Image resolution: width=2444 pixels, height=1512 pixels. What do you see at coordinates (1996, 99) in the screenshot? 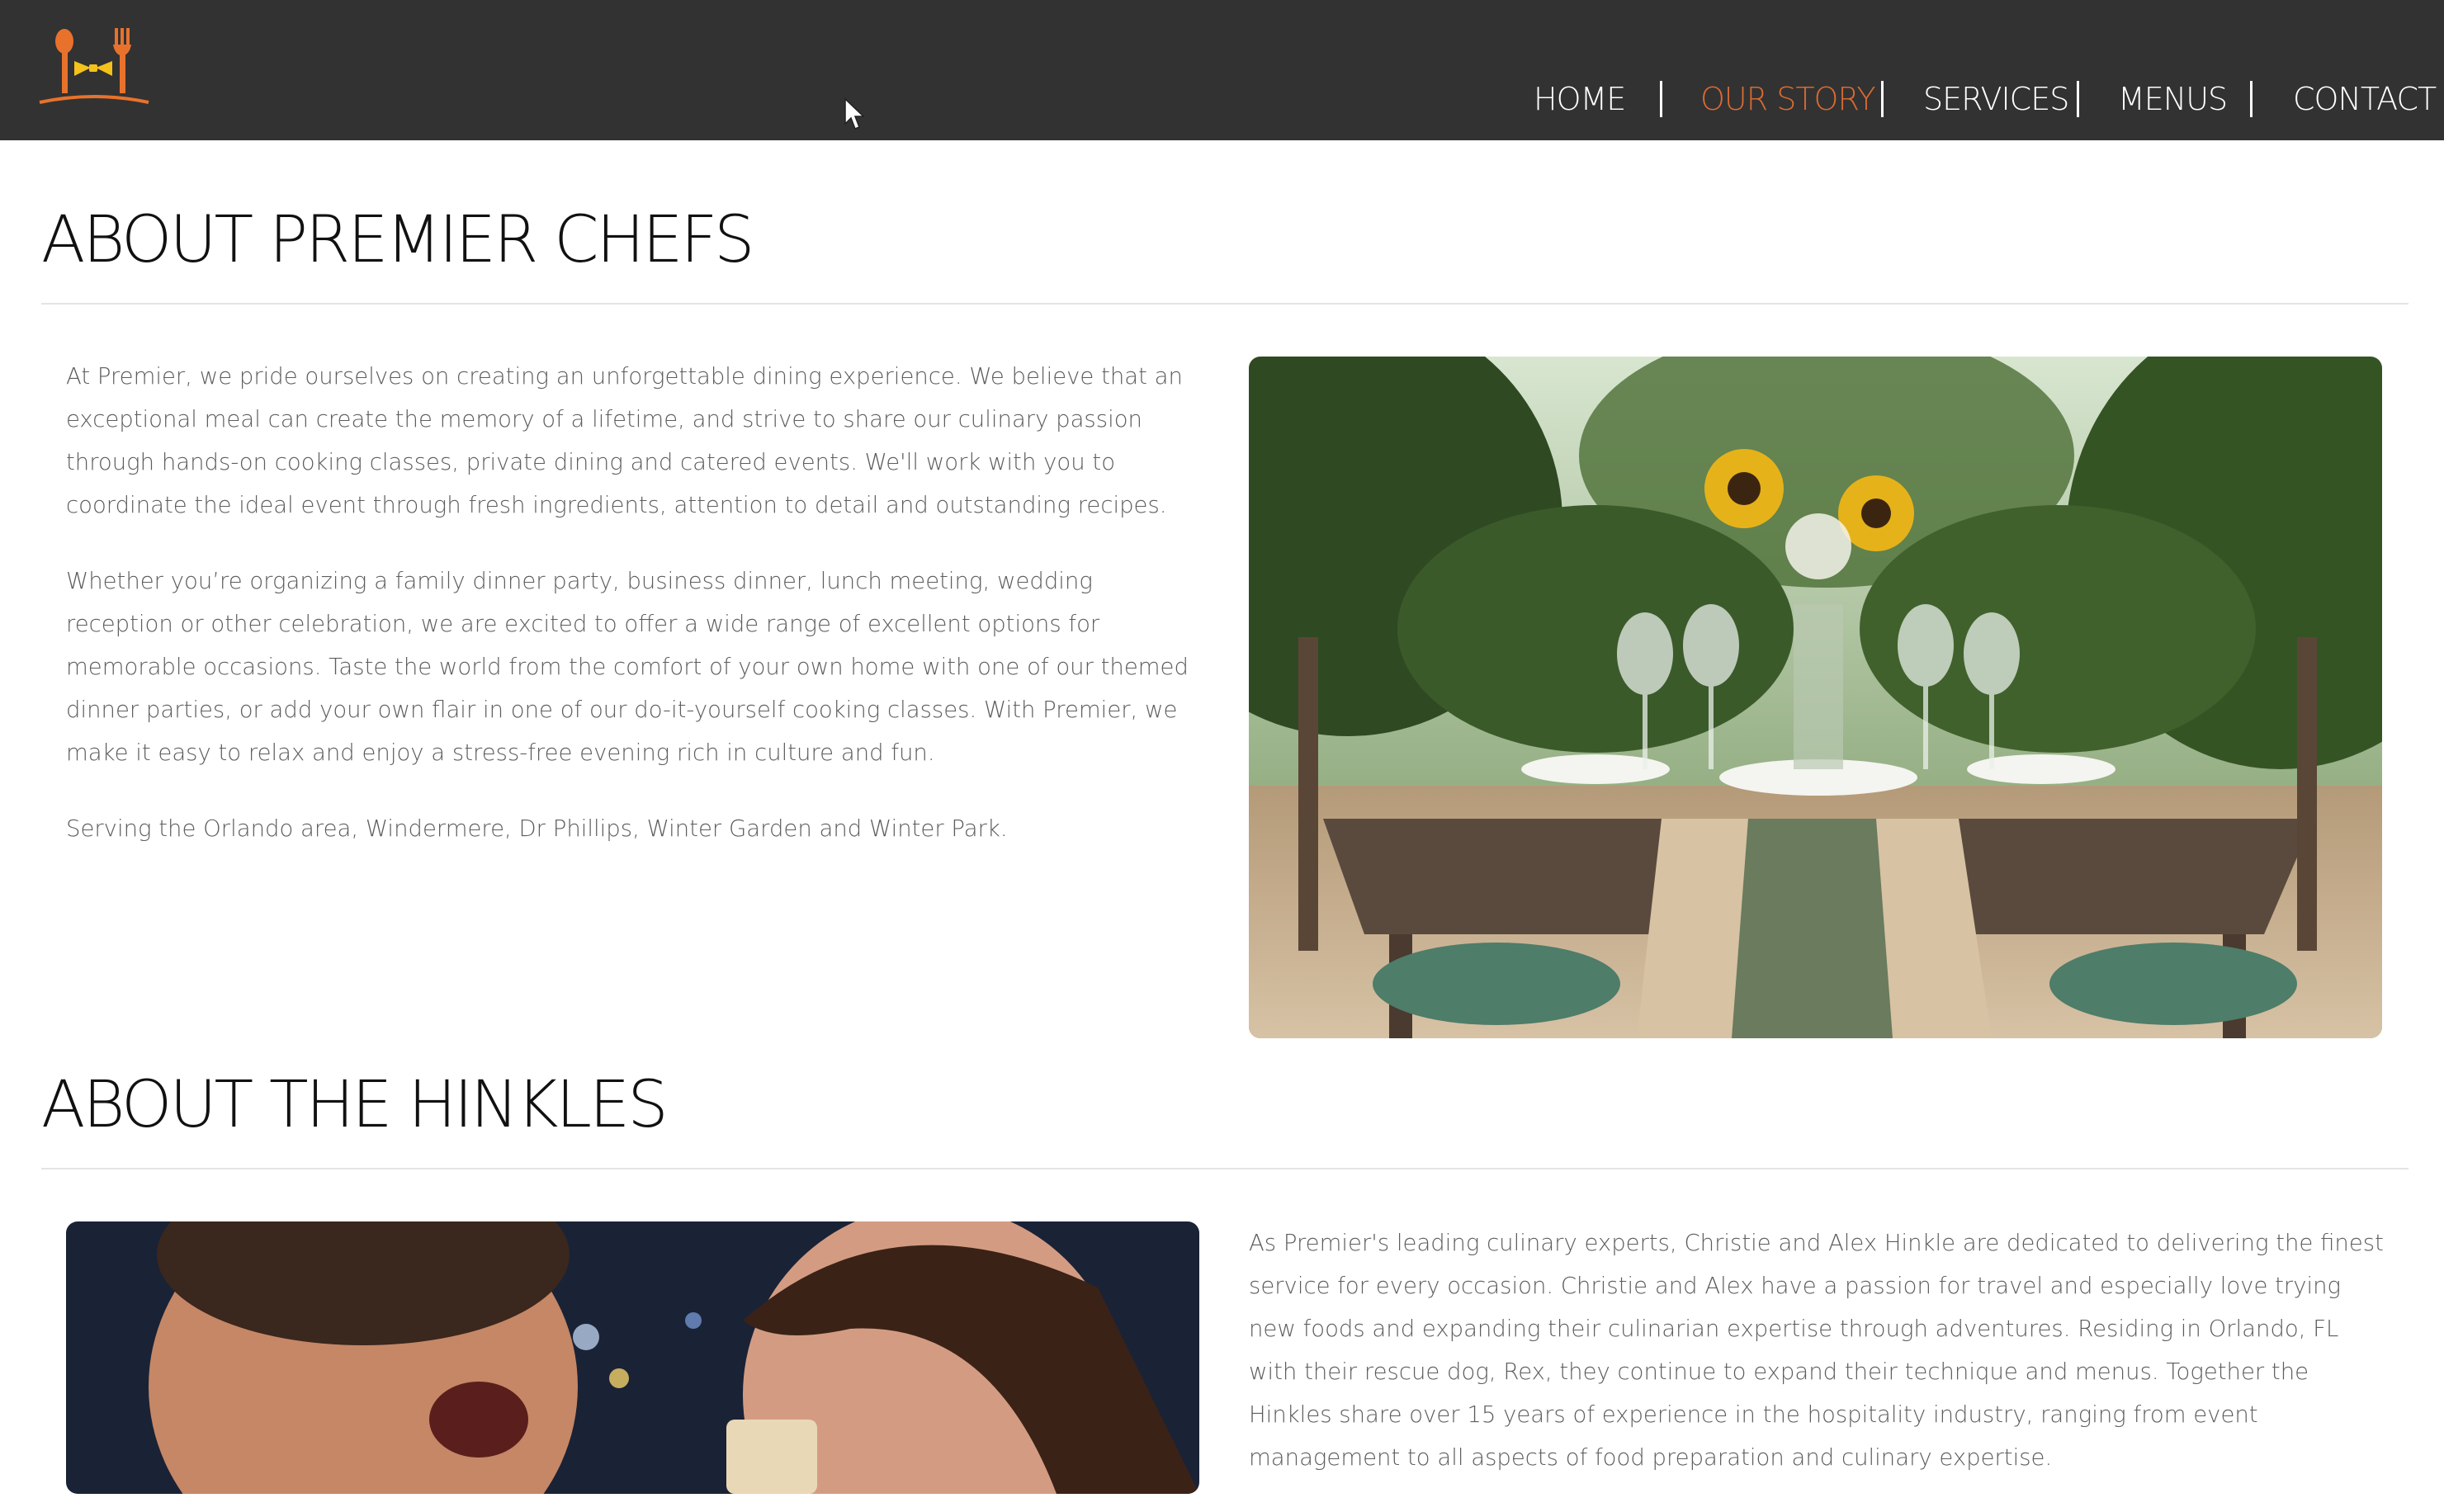
I see `nav-services: SERVICES` at bounding box center [1996, 99].